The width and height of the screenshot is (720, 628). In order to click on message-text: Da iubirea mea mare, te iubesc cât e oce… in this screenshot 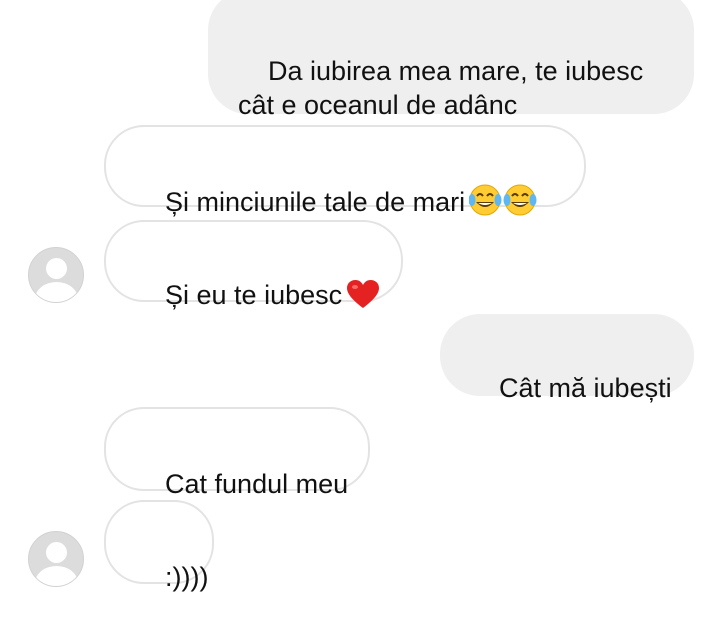, I will do `click(441, 88)`.